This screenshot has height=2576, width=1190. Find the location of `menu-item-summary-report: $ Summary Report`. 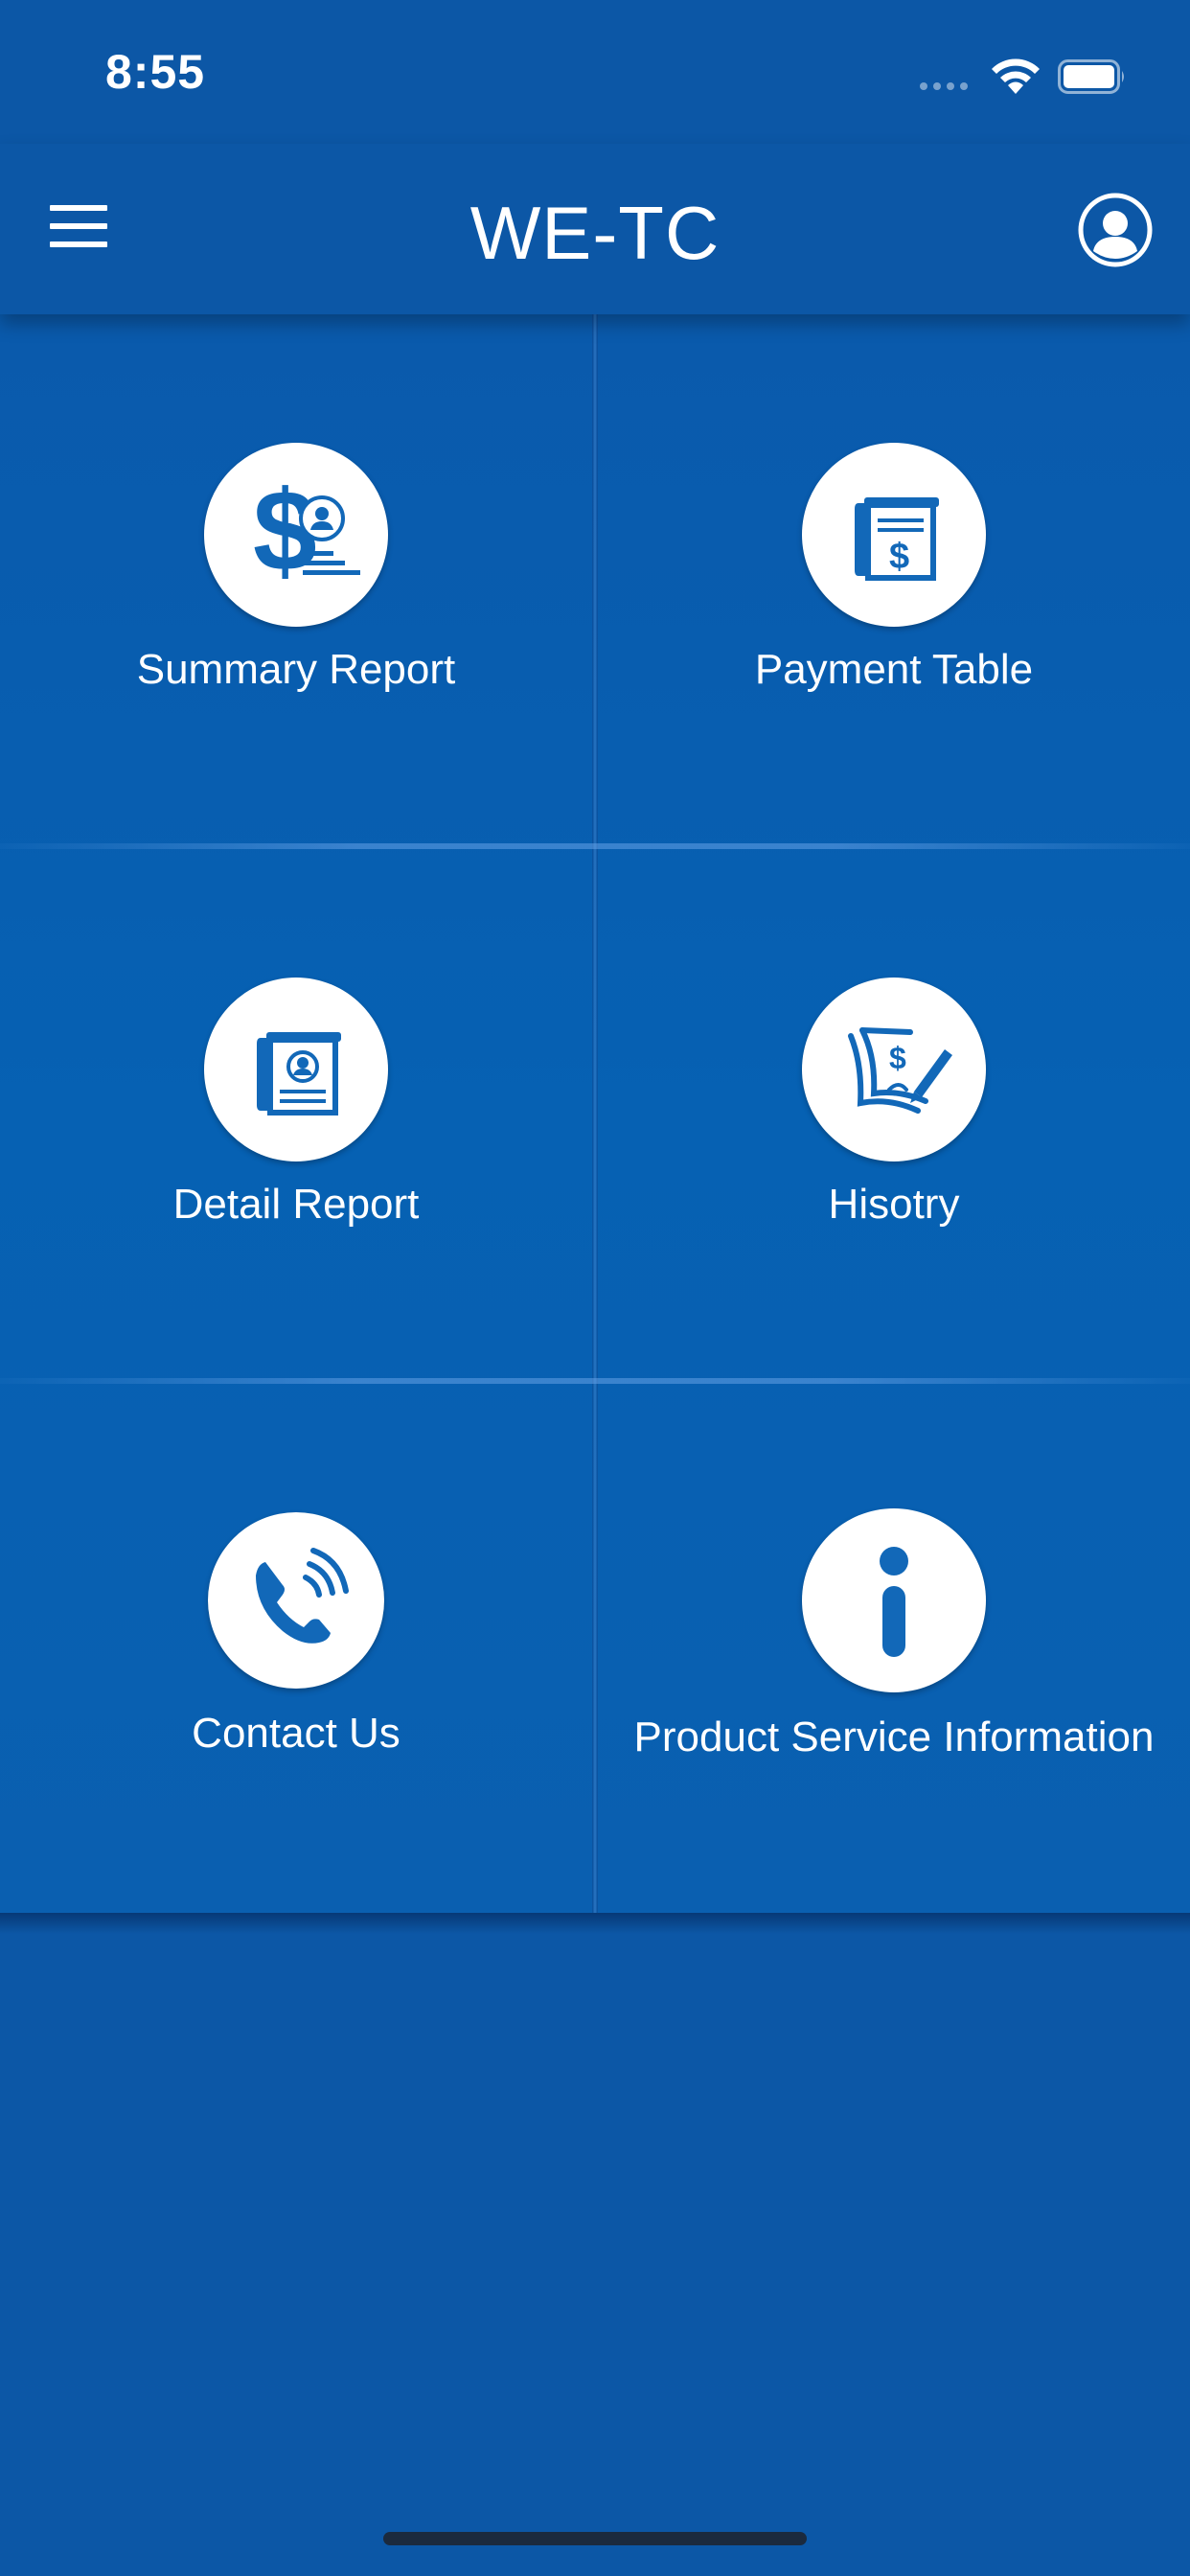

menu-item-summary-report: $ Summary Report is located at coordinates (296, 578).